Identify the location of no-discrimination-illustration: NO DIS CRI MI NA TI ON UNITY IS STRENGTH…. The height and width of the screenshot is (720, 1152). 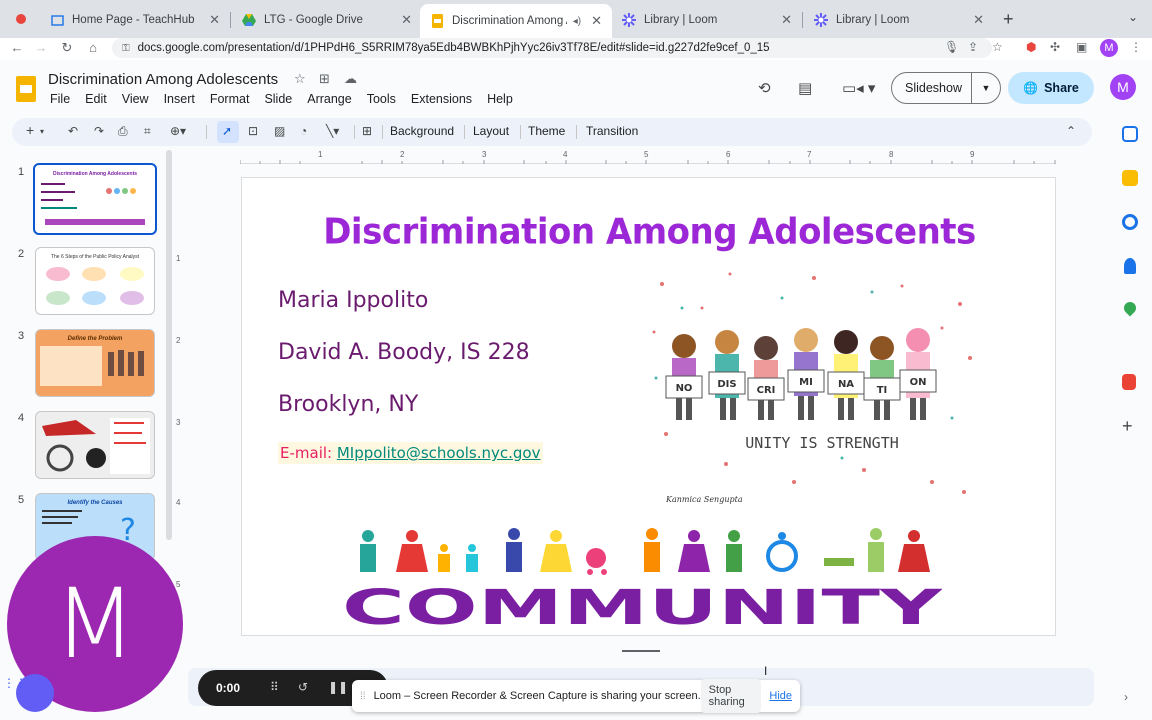
(812, 388).